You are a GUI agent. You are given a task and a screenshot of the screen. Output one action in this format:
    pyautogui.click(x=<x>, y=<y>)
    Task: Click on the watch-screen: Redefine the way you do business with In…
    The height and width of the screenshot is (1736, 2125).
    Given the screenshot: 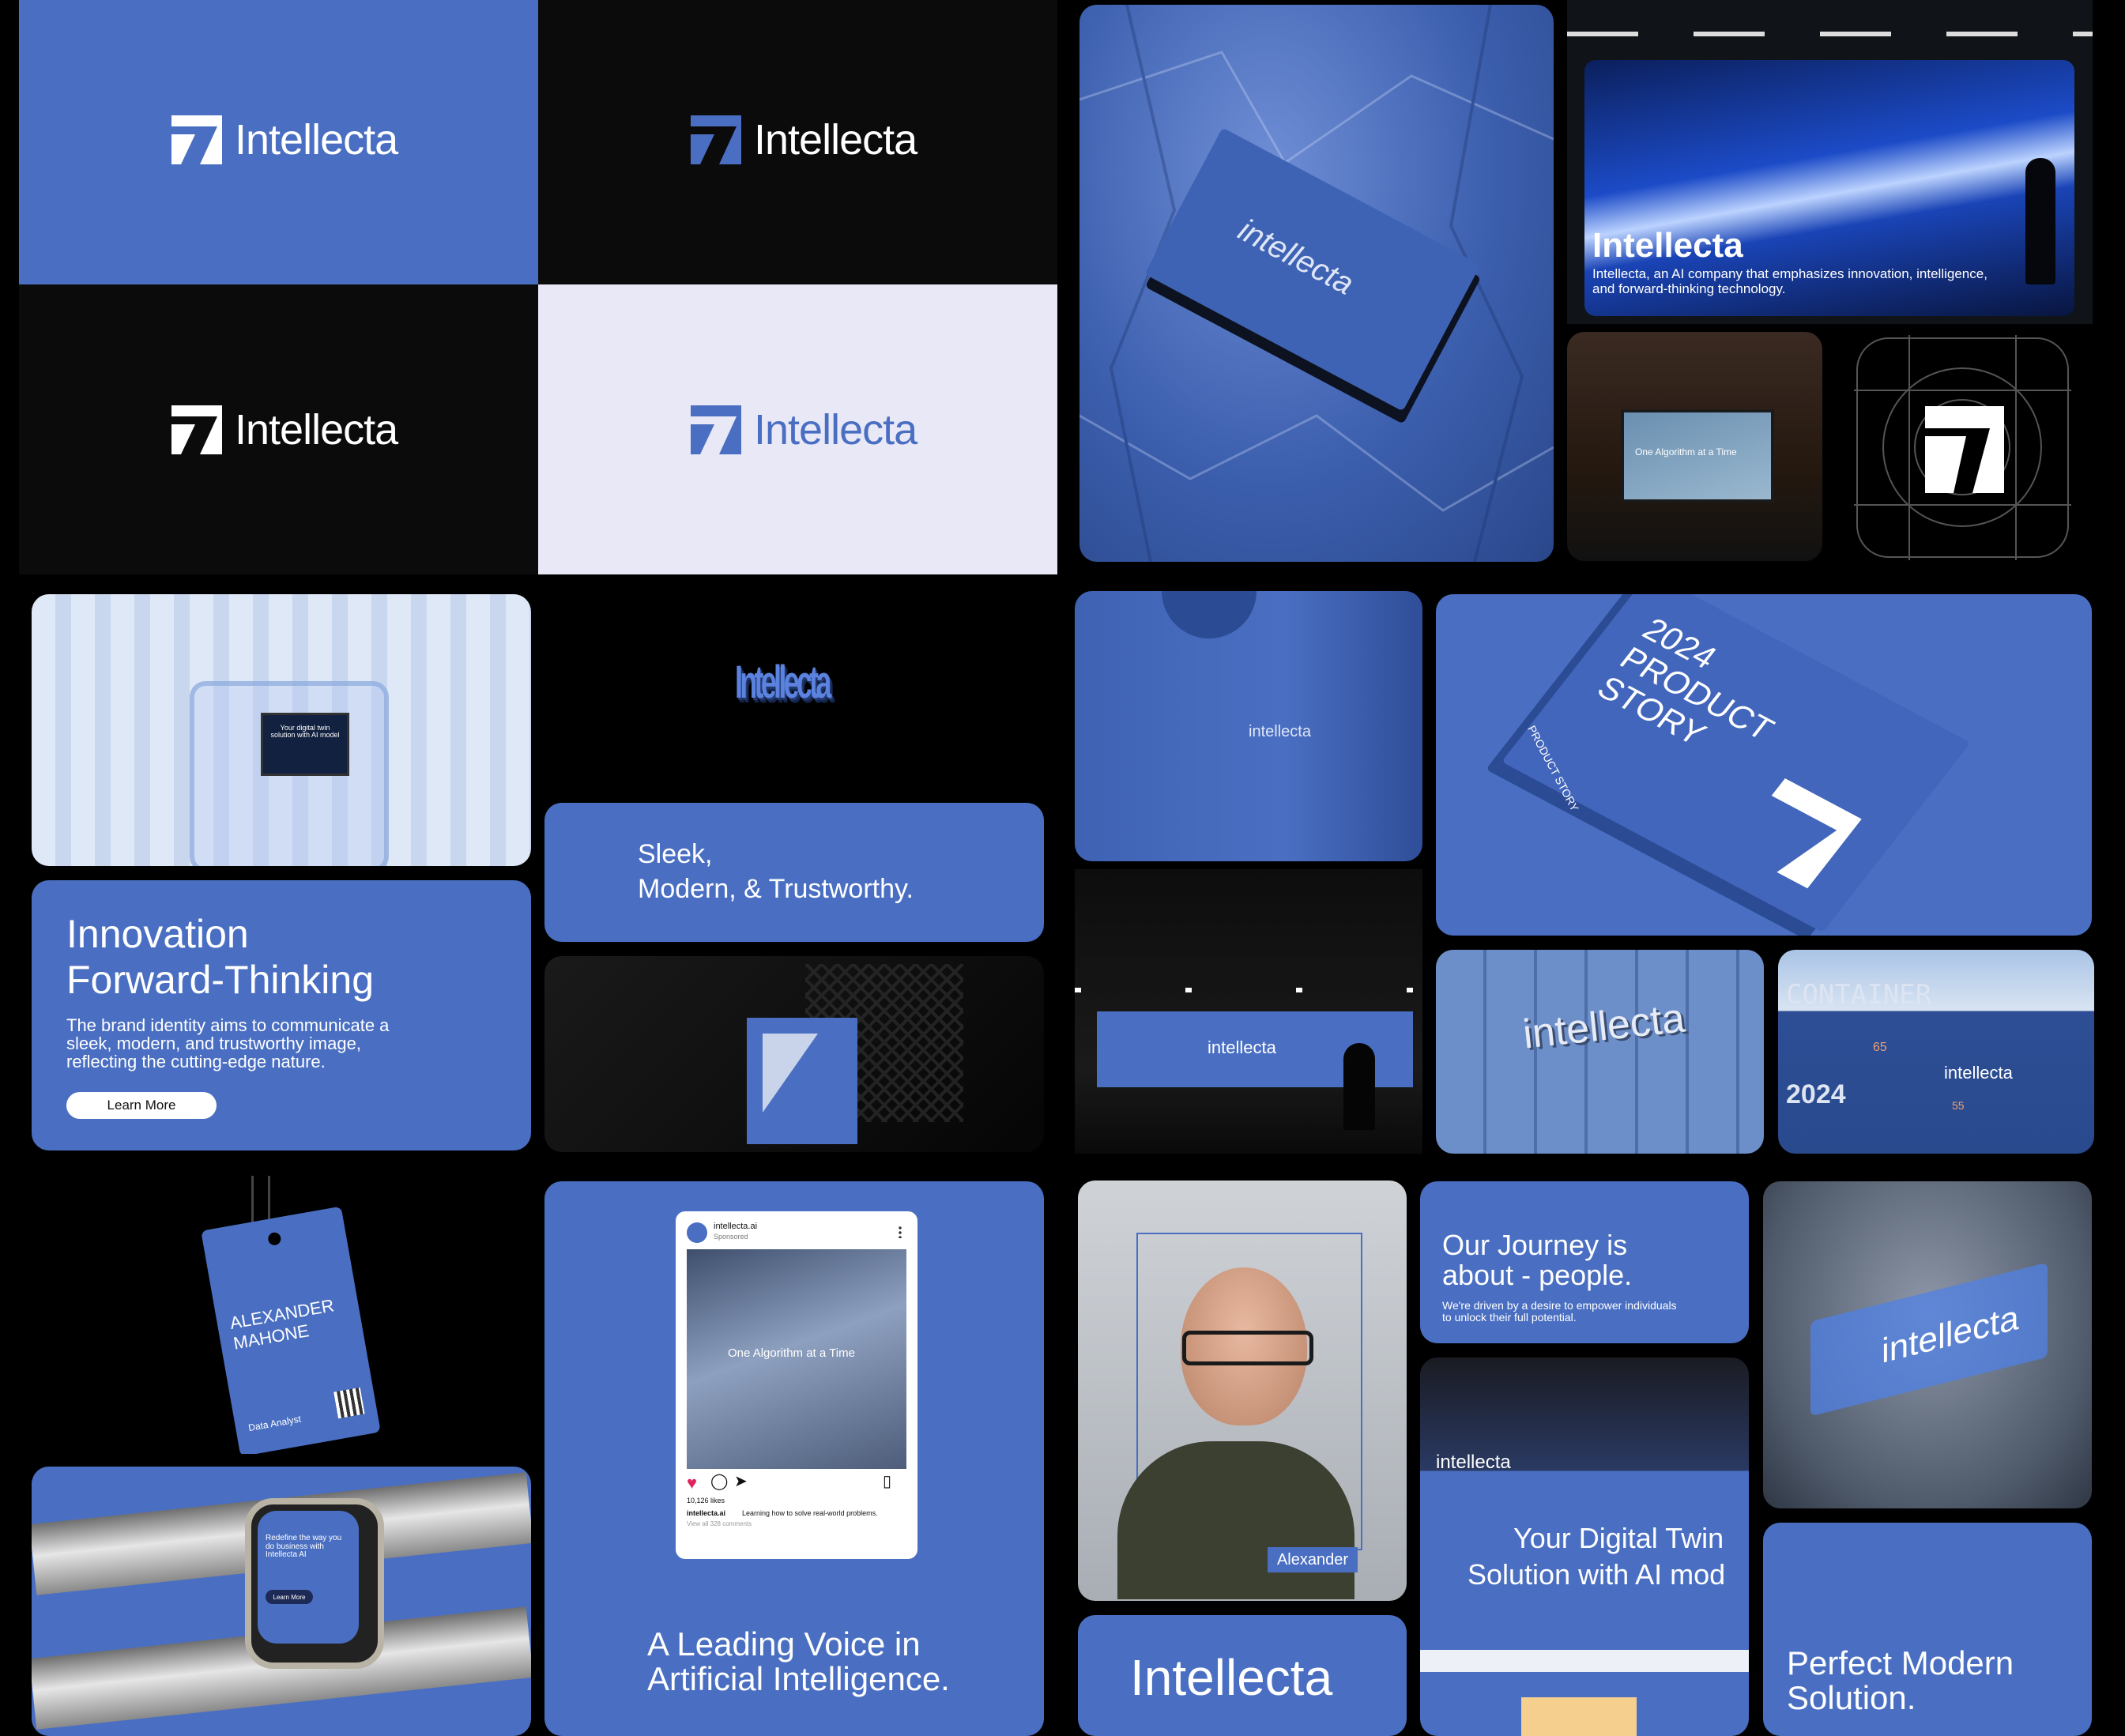 What is the action you would take?
    pyautogui.click(x=308, y=1577)
    